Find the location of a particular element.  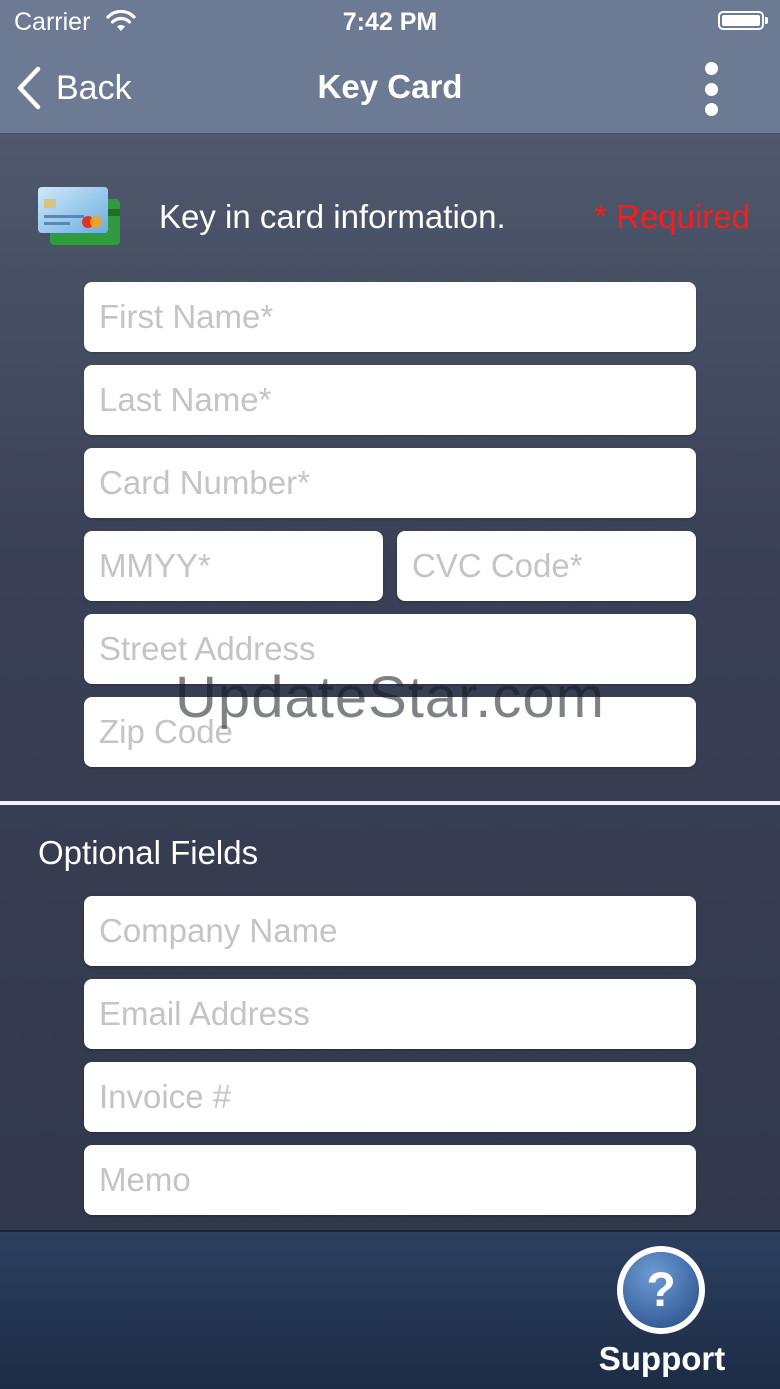

support-button: ? Support is located at coordinates (662, 1314).